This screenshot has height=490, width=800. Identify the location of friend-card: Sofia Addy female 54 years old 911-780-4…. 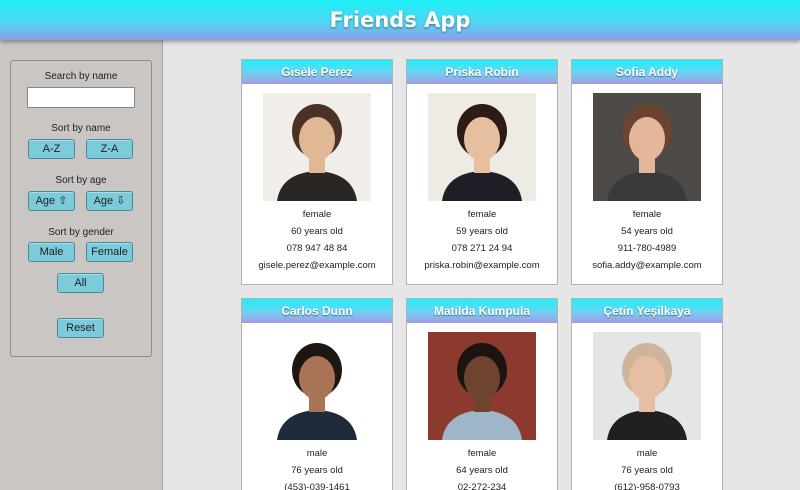
(647, 172).